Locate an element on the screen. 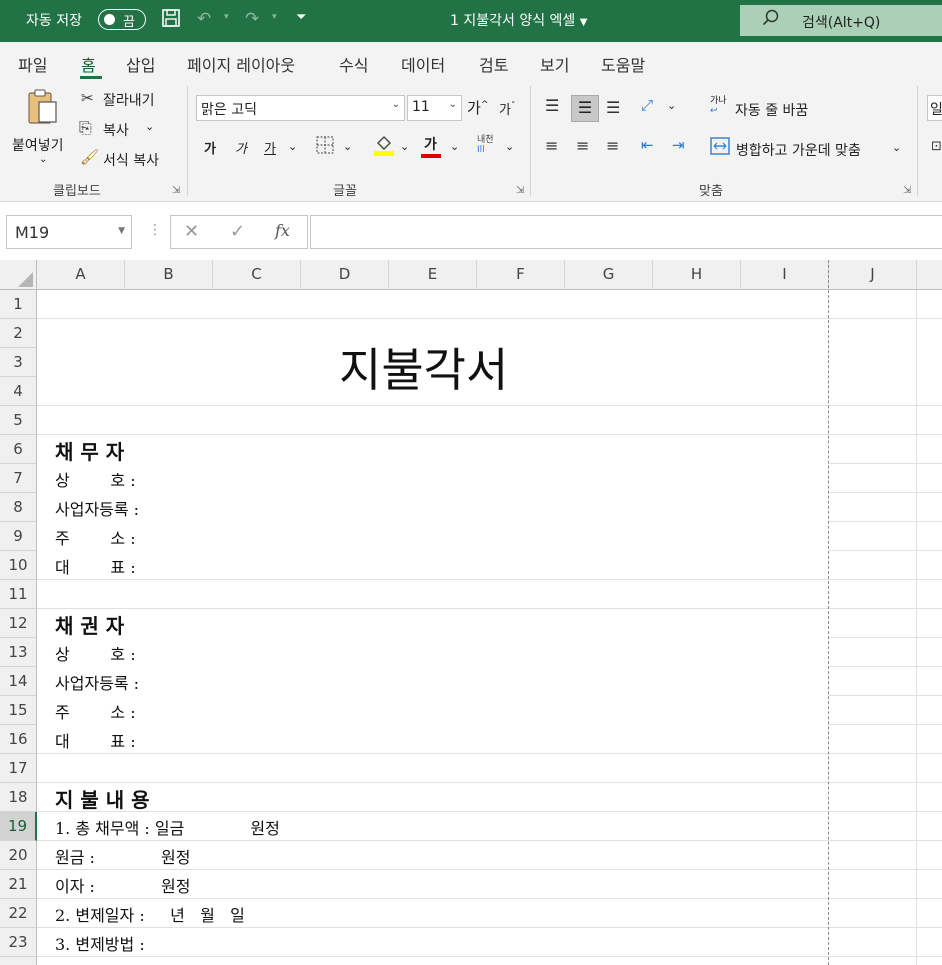 Image resolution: width=942 pixels, height=965 pixels. save-icon is located at coordinates (171, 20).